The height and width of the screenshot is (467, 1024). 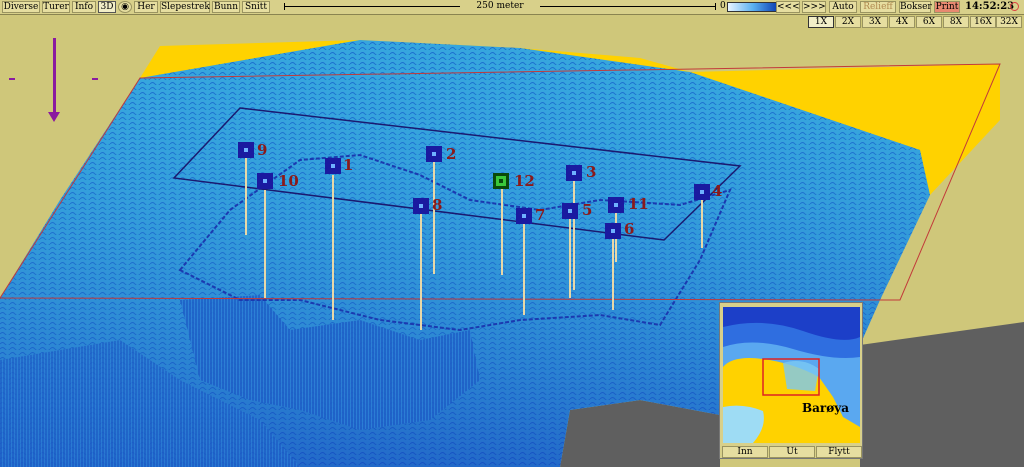 What do you see at coordinates (54, 117) in the screenshot?
I see `north-arrow-head` at bounding box center [54, 117].